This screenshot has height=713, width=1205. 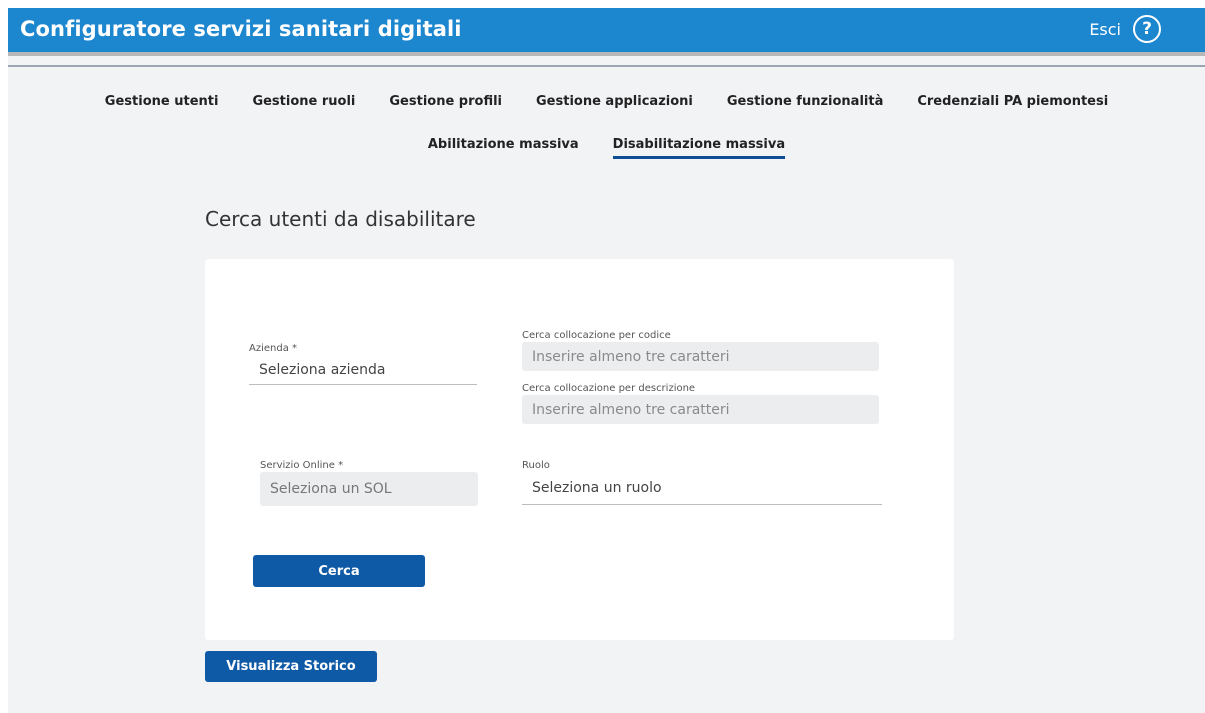 I want to click on nav-gestione-profili: Gestione profili, so click(x=445, y=101).